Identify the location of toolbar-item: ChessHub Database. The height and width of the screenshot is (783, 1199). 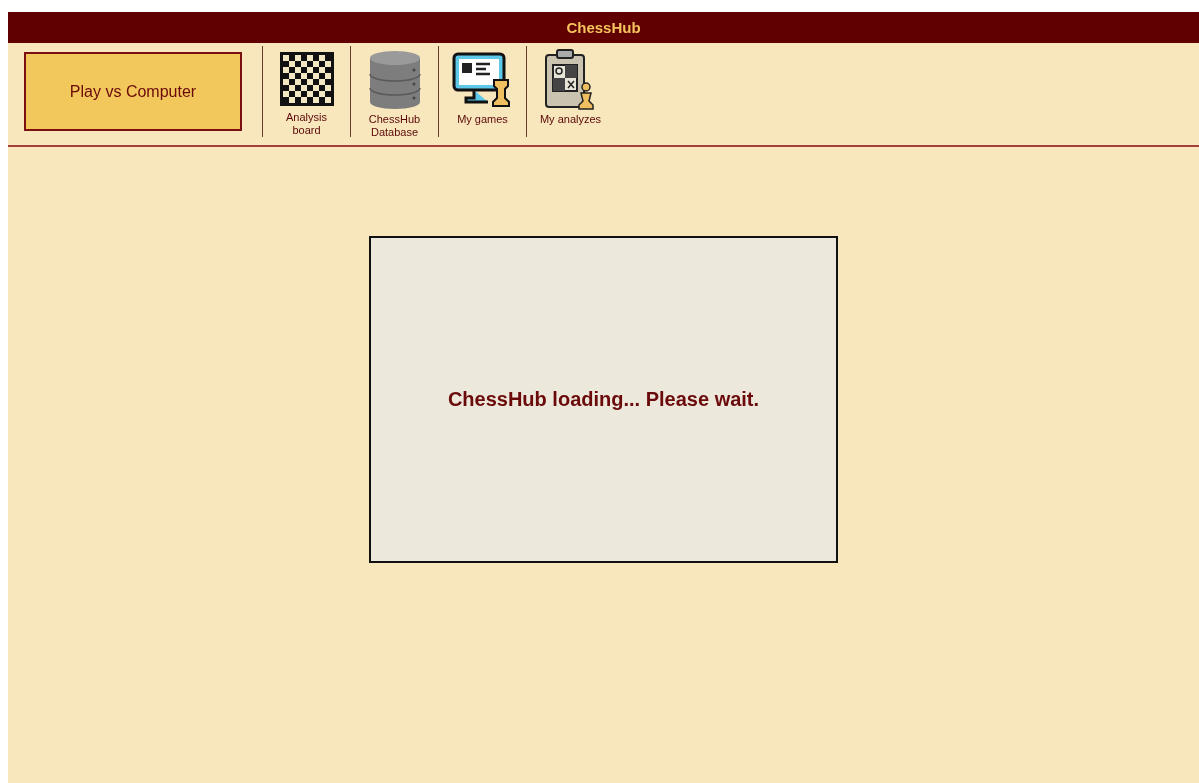
(394, 91).